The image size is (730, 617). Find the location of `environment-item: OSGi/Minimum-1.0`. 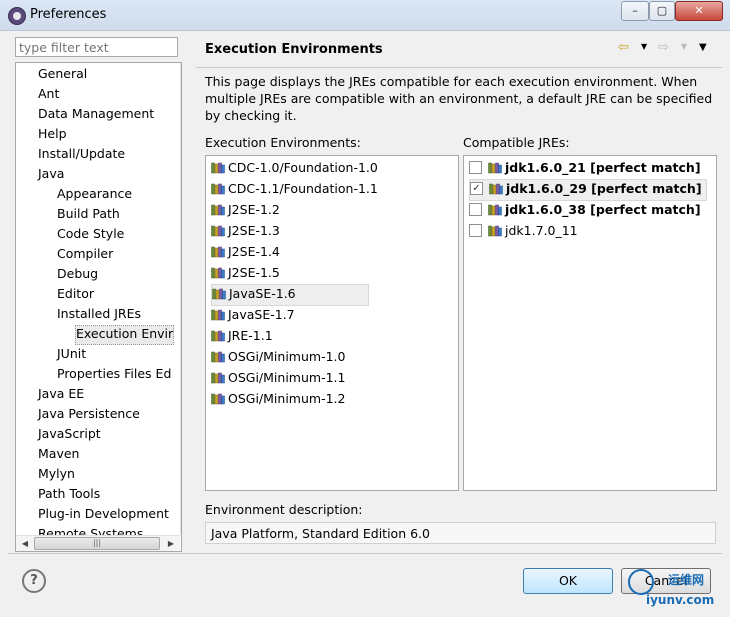

environment-item: OSGi/Minimum-1.0 is located at coordinates (281, 357).